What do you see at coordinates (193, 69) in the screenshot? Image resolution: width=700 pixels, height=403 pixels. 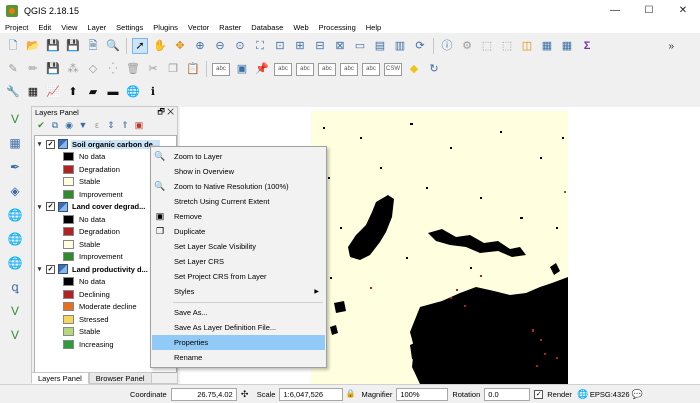 I see `paste-features-icon: 📋` at bounding box center [193, 69].